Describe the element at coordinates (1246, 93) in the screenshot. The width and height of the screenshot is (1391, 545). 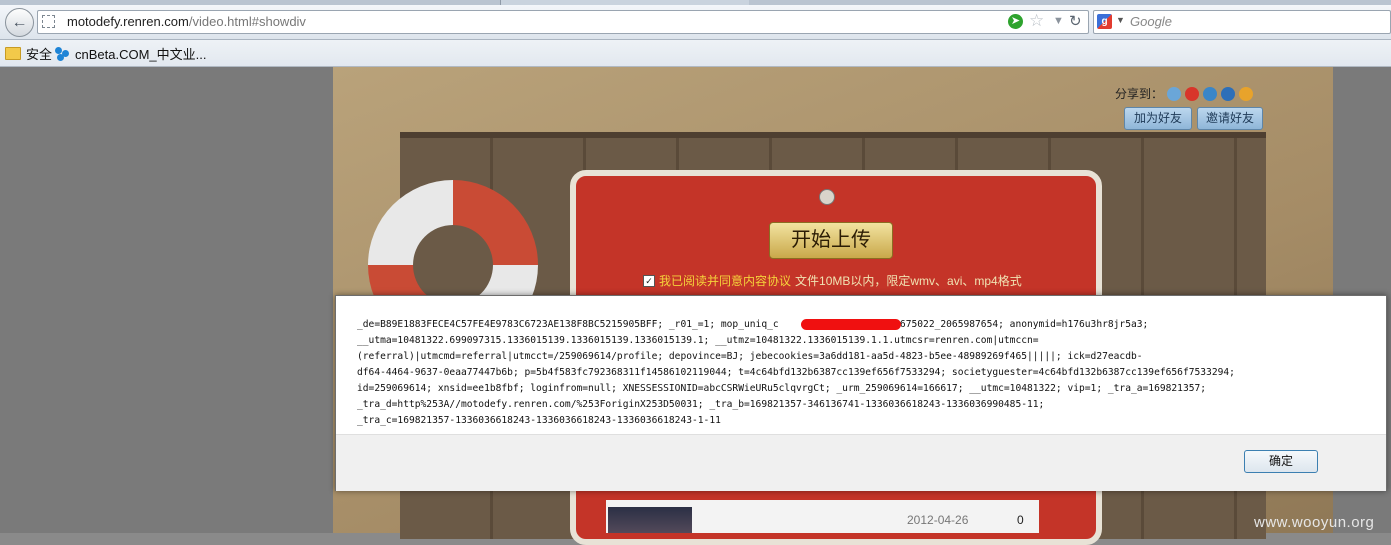
I see `share-douban-icon` at that location.